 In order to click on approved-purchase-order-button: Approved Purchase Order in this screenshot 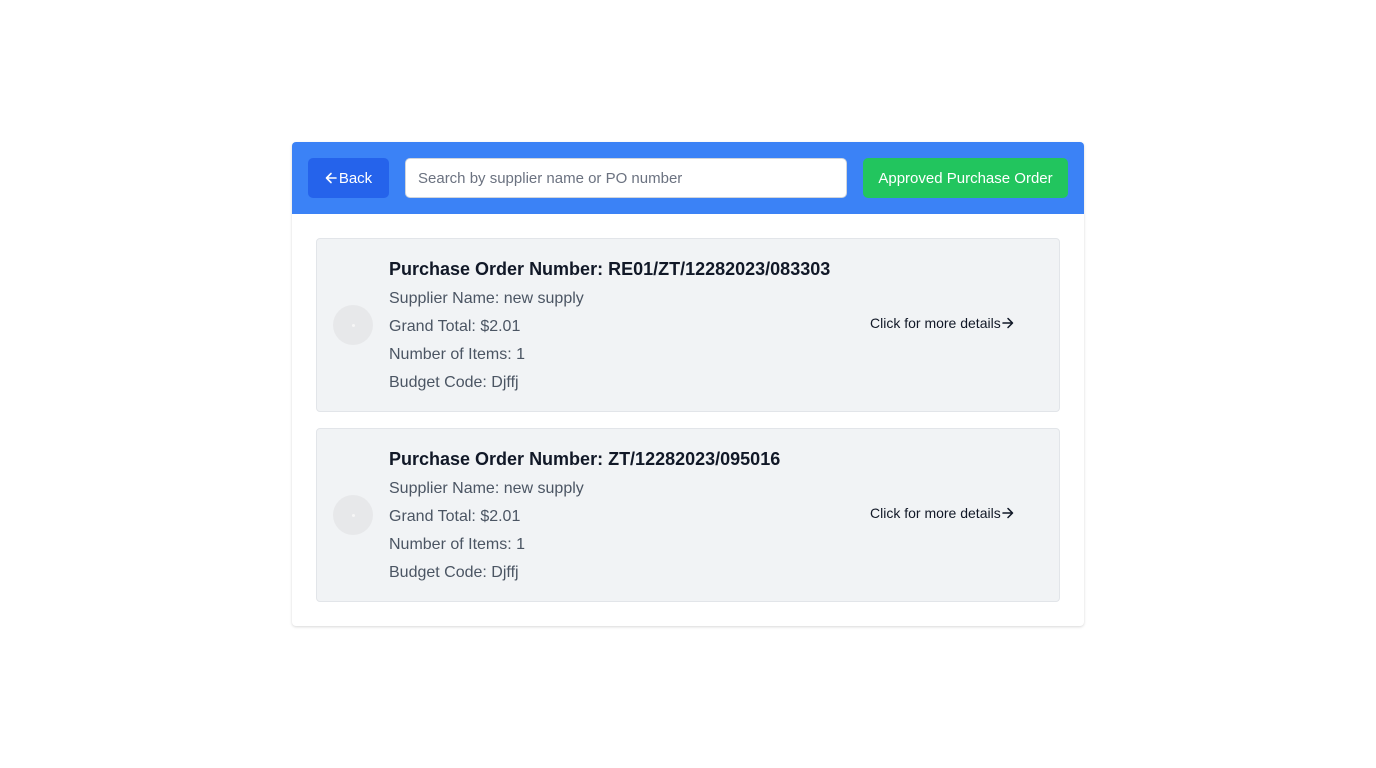, I will do `click(965, 178)`.